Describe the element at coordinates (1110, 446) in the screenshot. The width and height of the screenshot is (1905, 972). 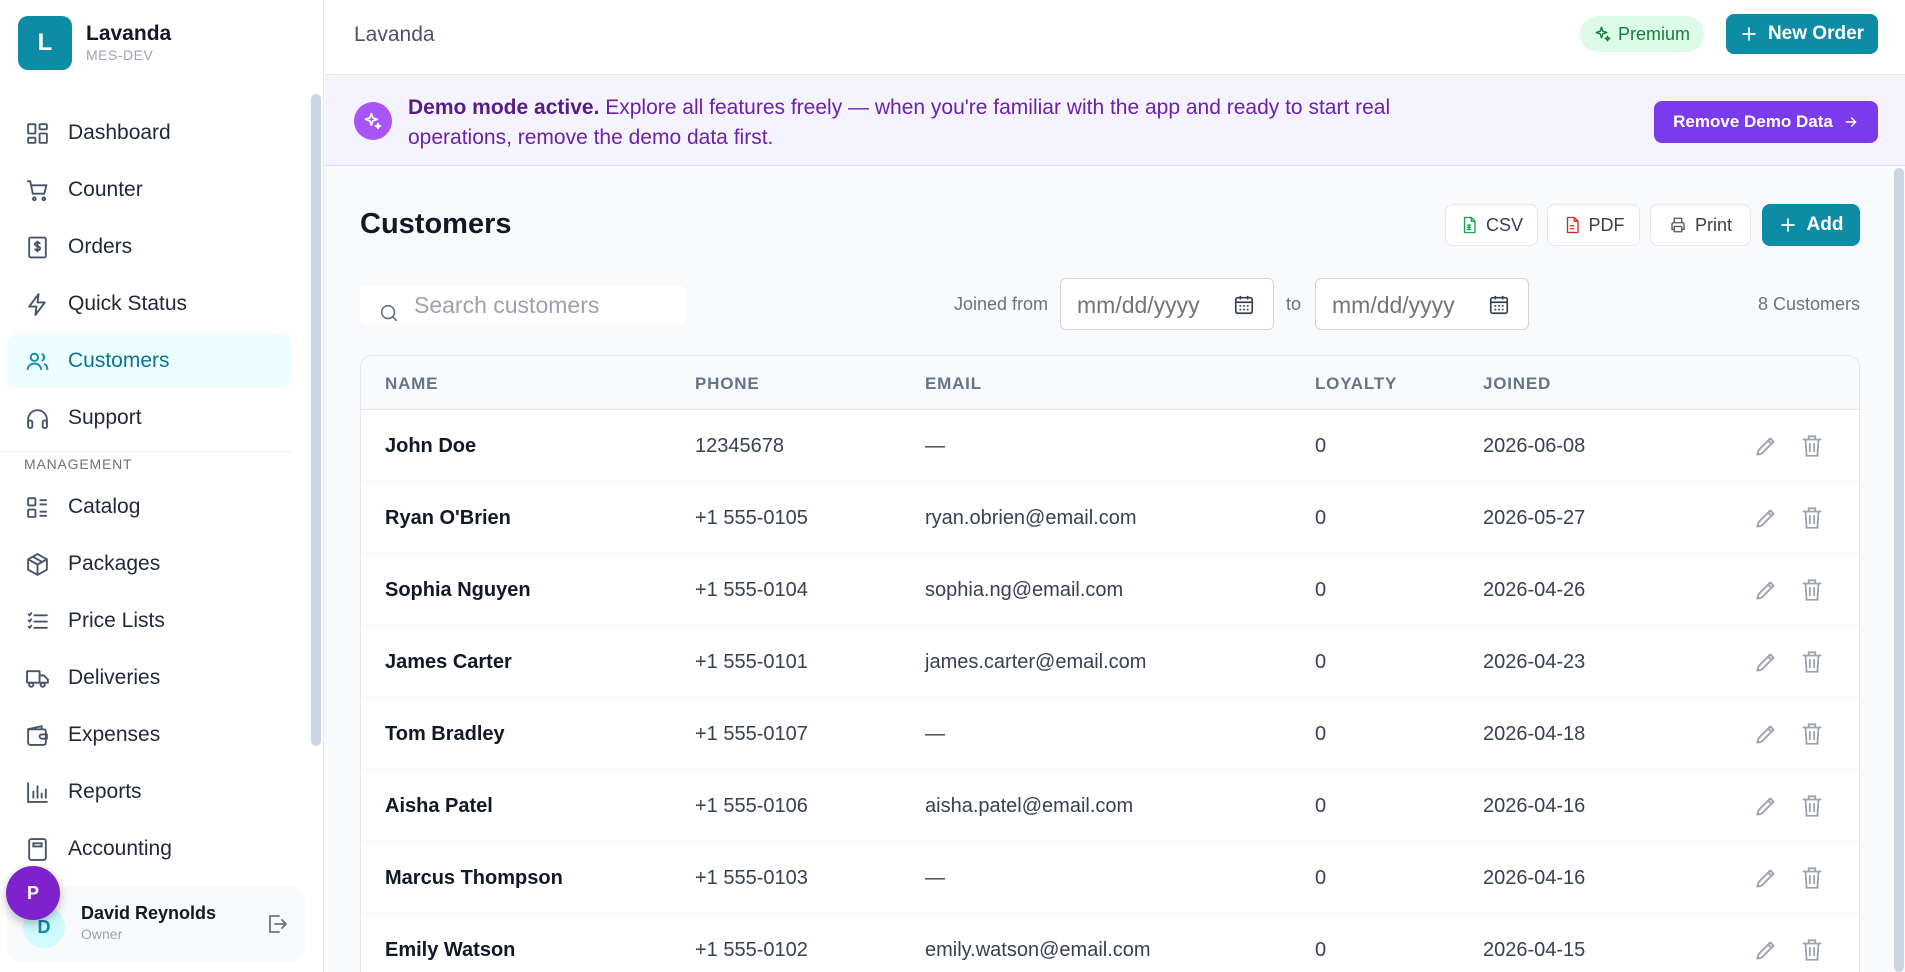
I see `table-row: John Doe 12345678 — 0 2026-06-08` at that location.